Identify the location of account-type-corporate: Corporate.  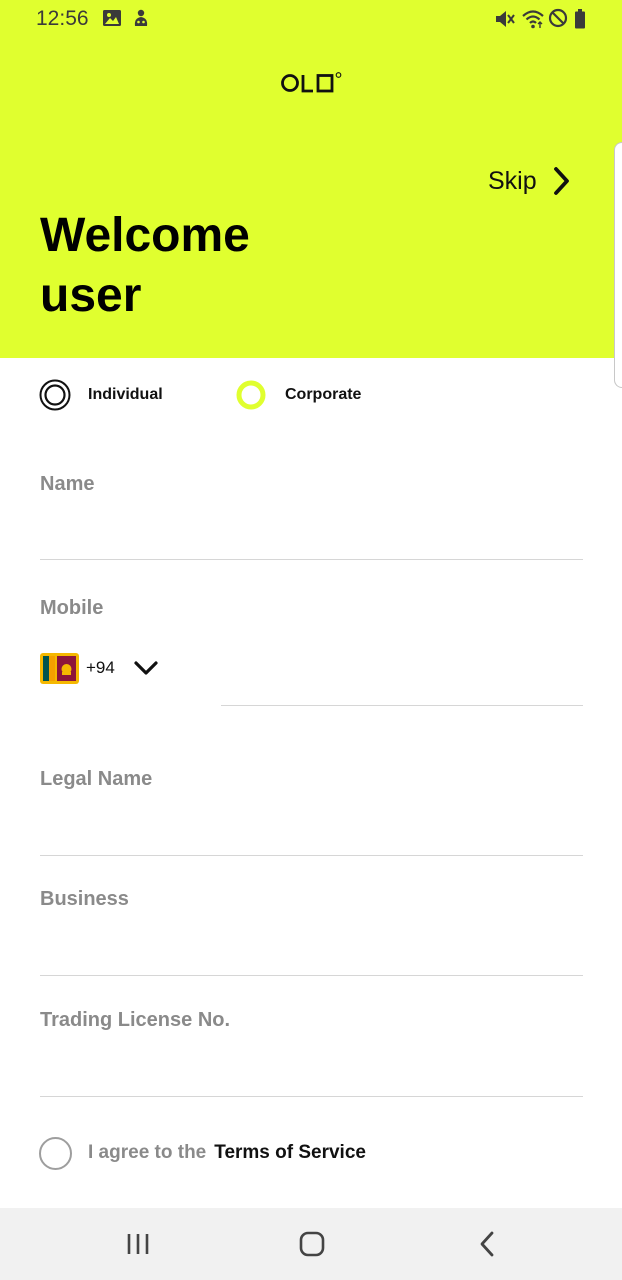
(298, 395).